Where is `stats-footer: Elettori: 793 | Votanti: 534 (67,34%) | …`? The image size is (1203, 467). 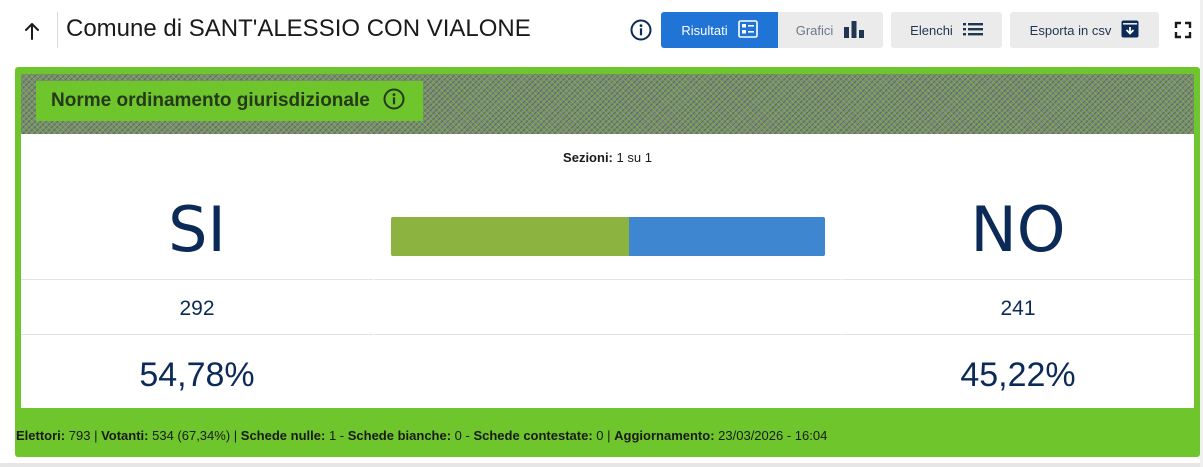
stats-footer: Elettori: 793 | Votanti: 534 (67,34%) | … is located at coordinates (422, 435).